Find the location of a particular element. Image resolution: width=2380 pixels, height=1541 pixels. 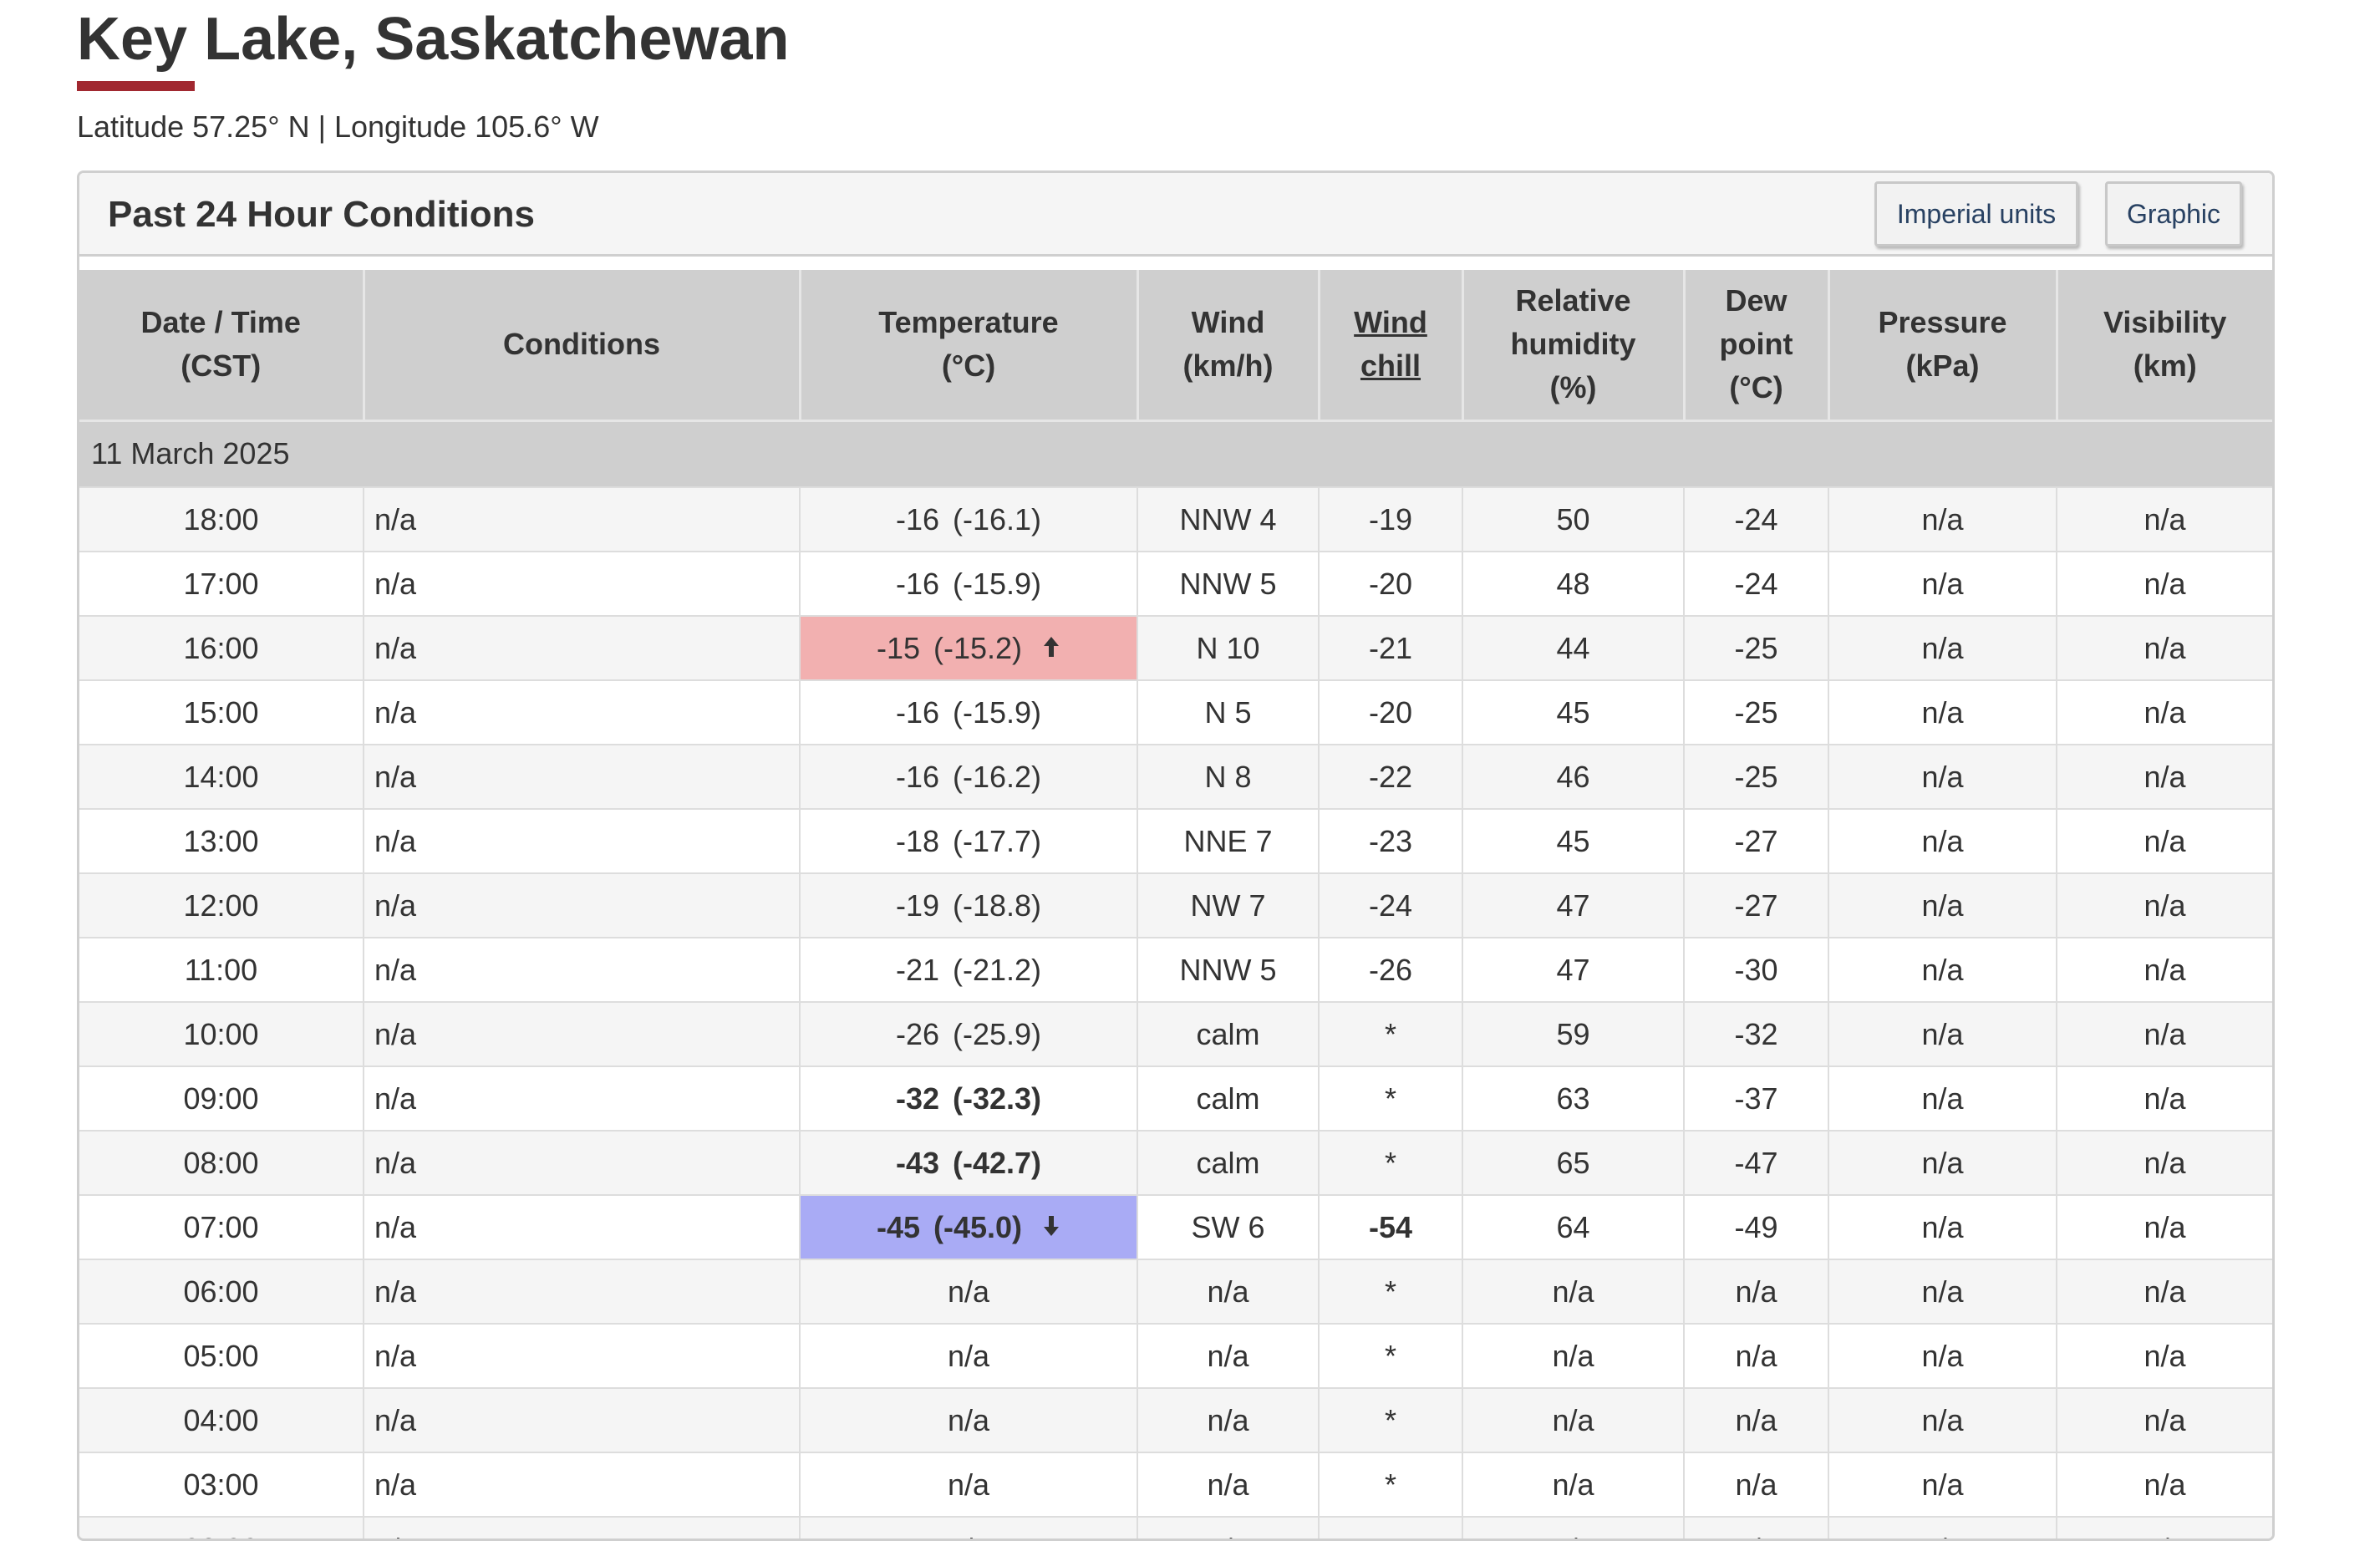

time-cell: 17:00 is located at coordinates (221, 583).